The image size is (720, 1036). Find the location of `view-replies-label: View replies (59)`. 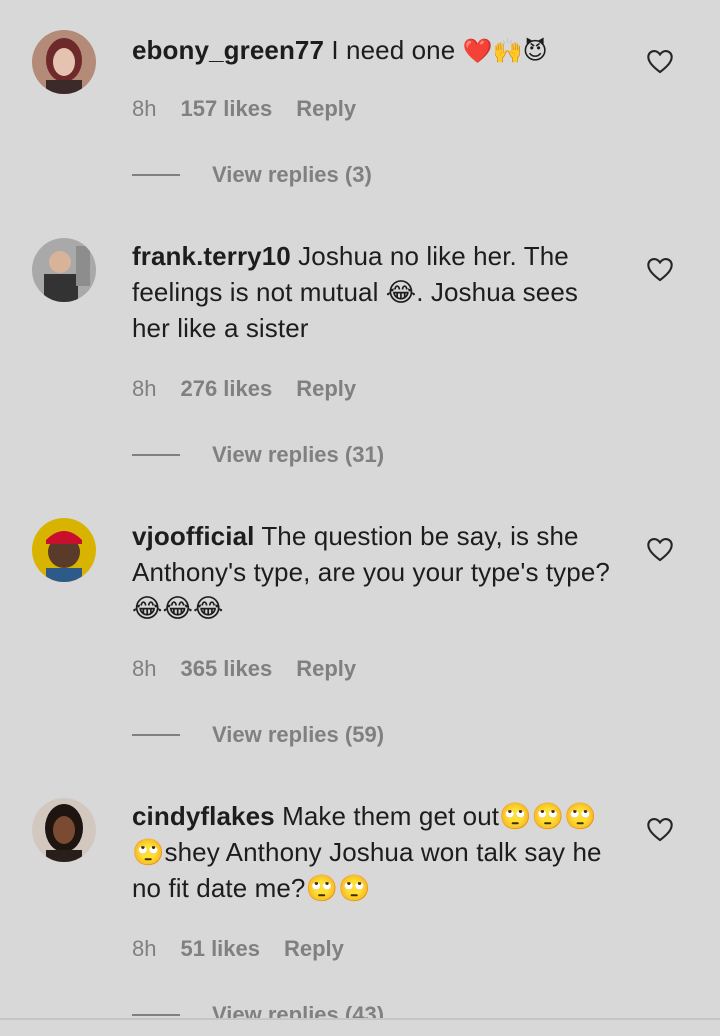

view-replies-label: View replies (59) is located at coordinates (298, 734).